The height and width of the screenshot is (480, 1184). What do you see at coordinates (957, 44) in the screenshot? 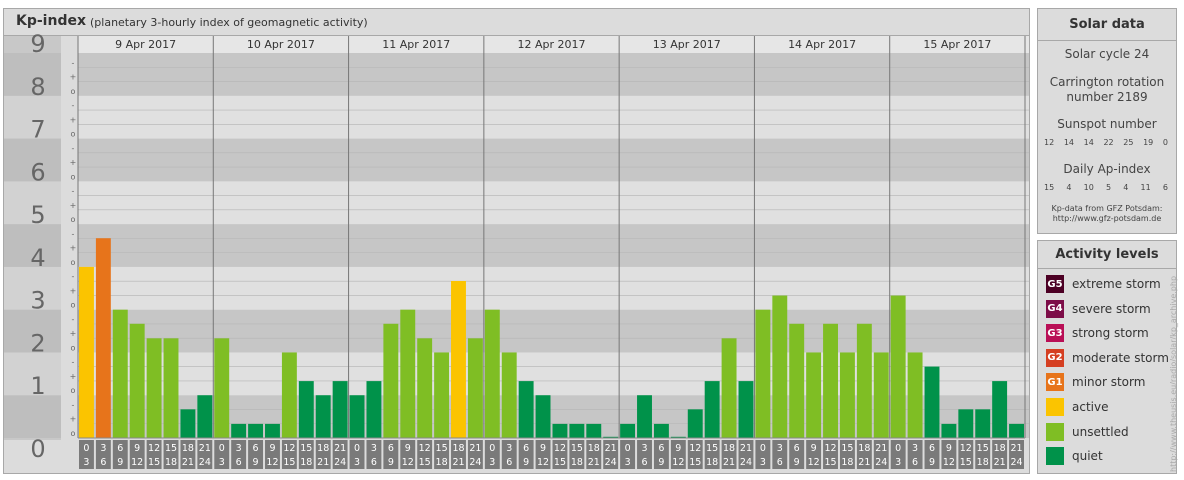
I see `day-label: 15 Apr 2017` at bounding box center [957, 44].